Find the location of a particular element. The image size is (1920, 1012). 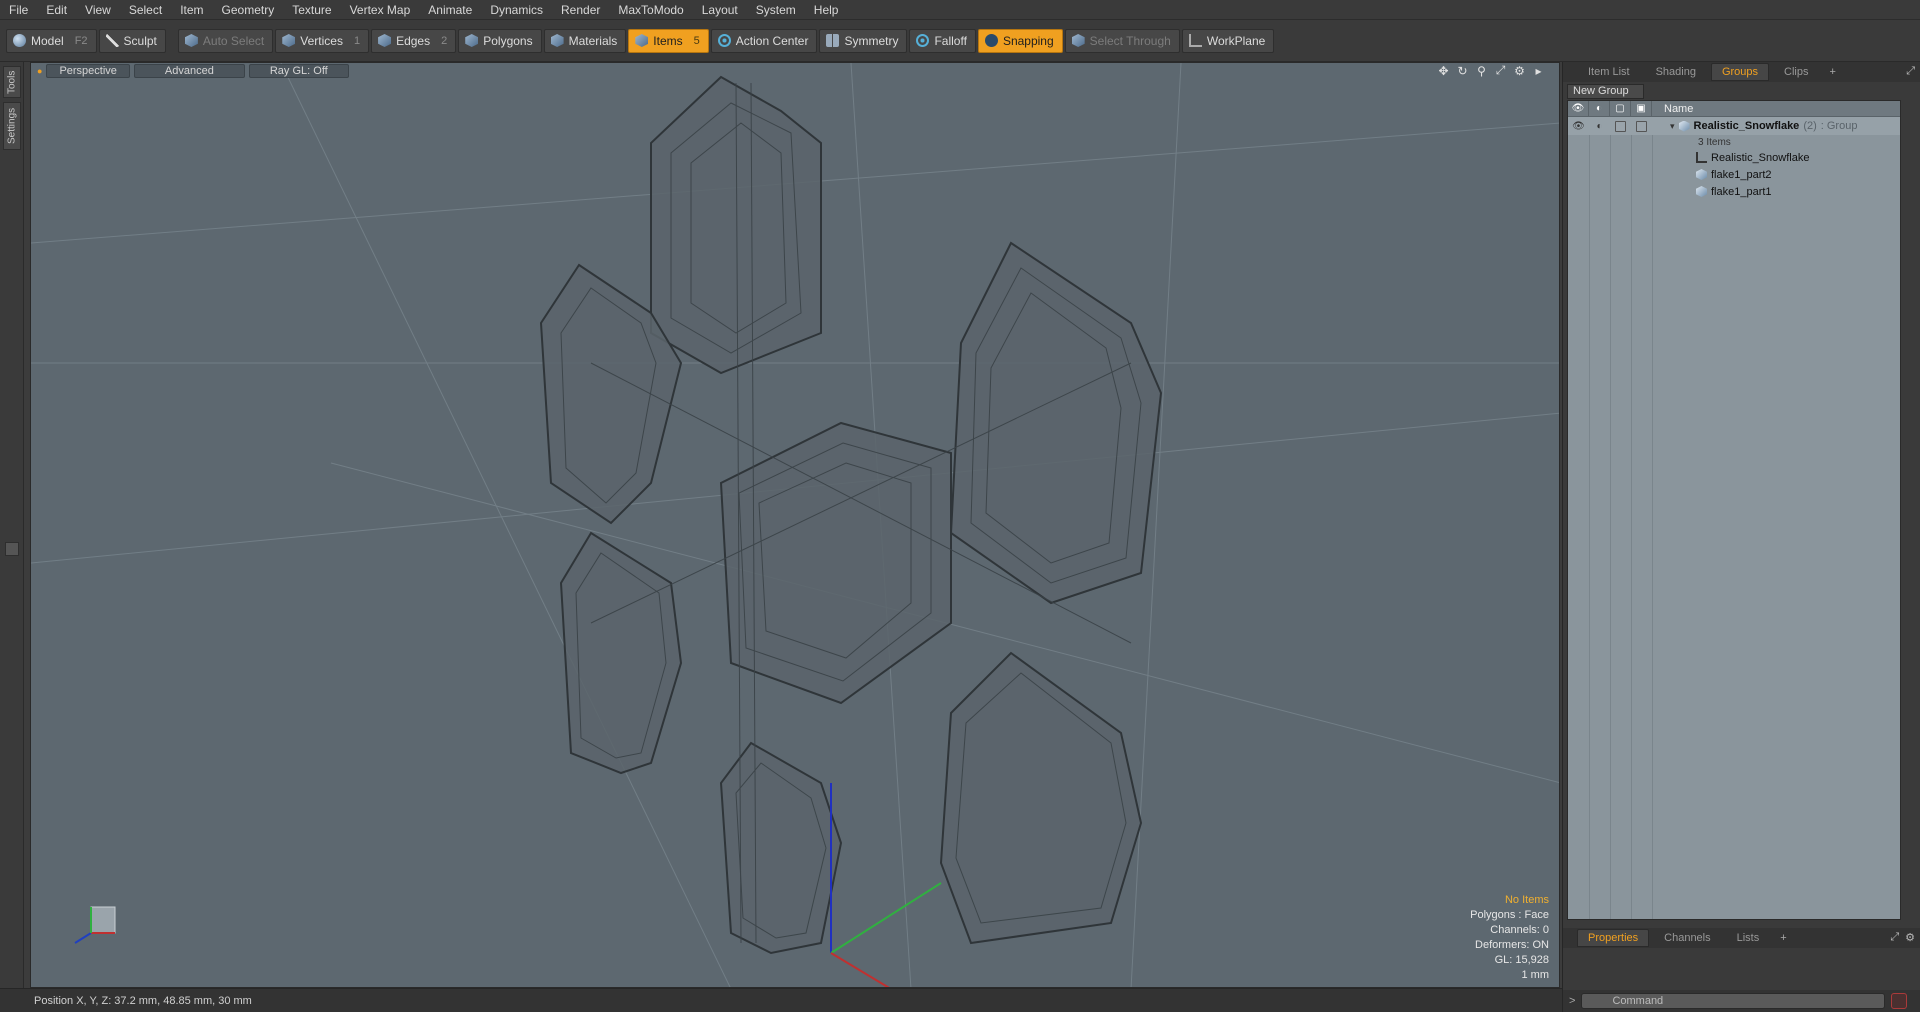

mesh-icon is located at coordinates (1701, 191).